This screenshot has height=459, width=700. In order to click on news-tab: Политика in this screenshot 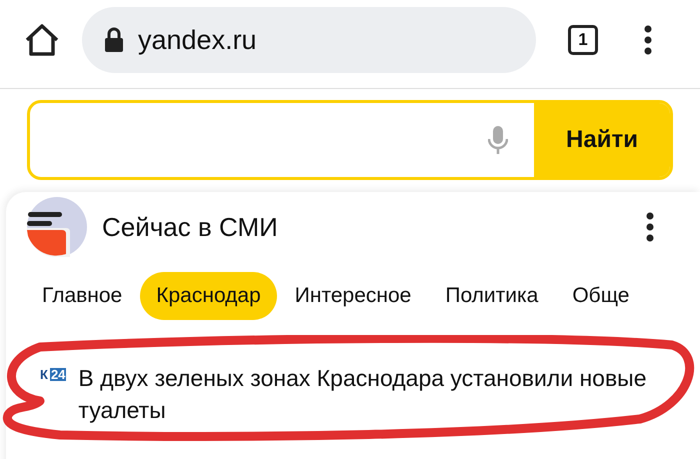, I will do `click(491, 296)`.